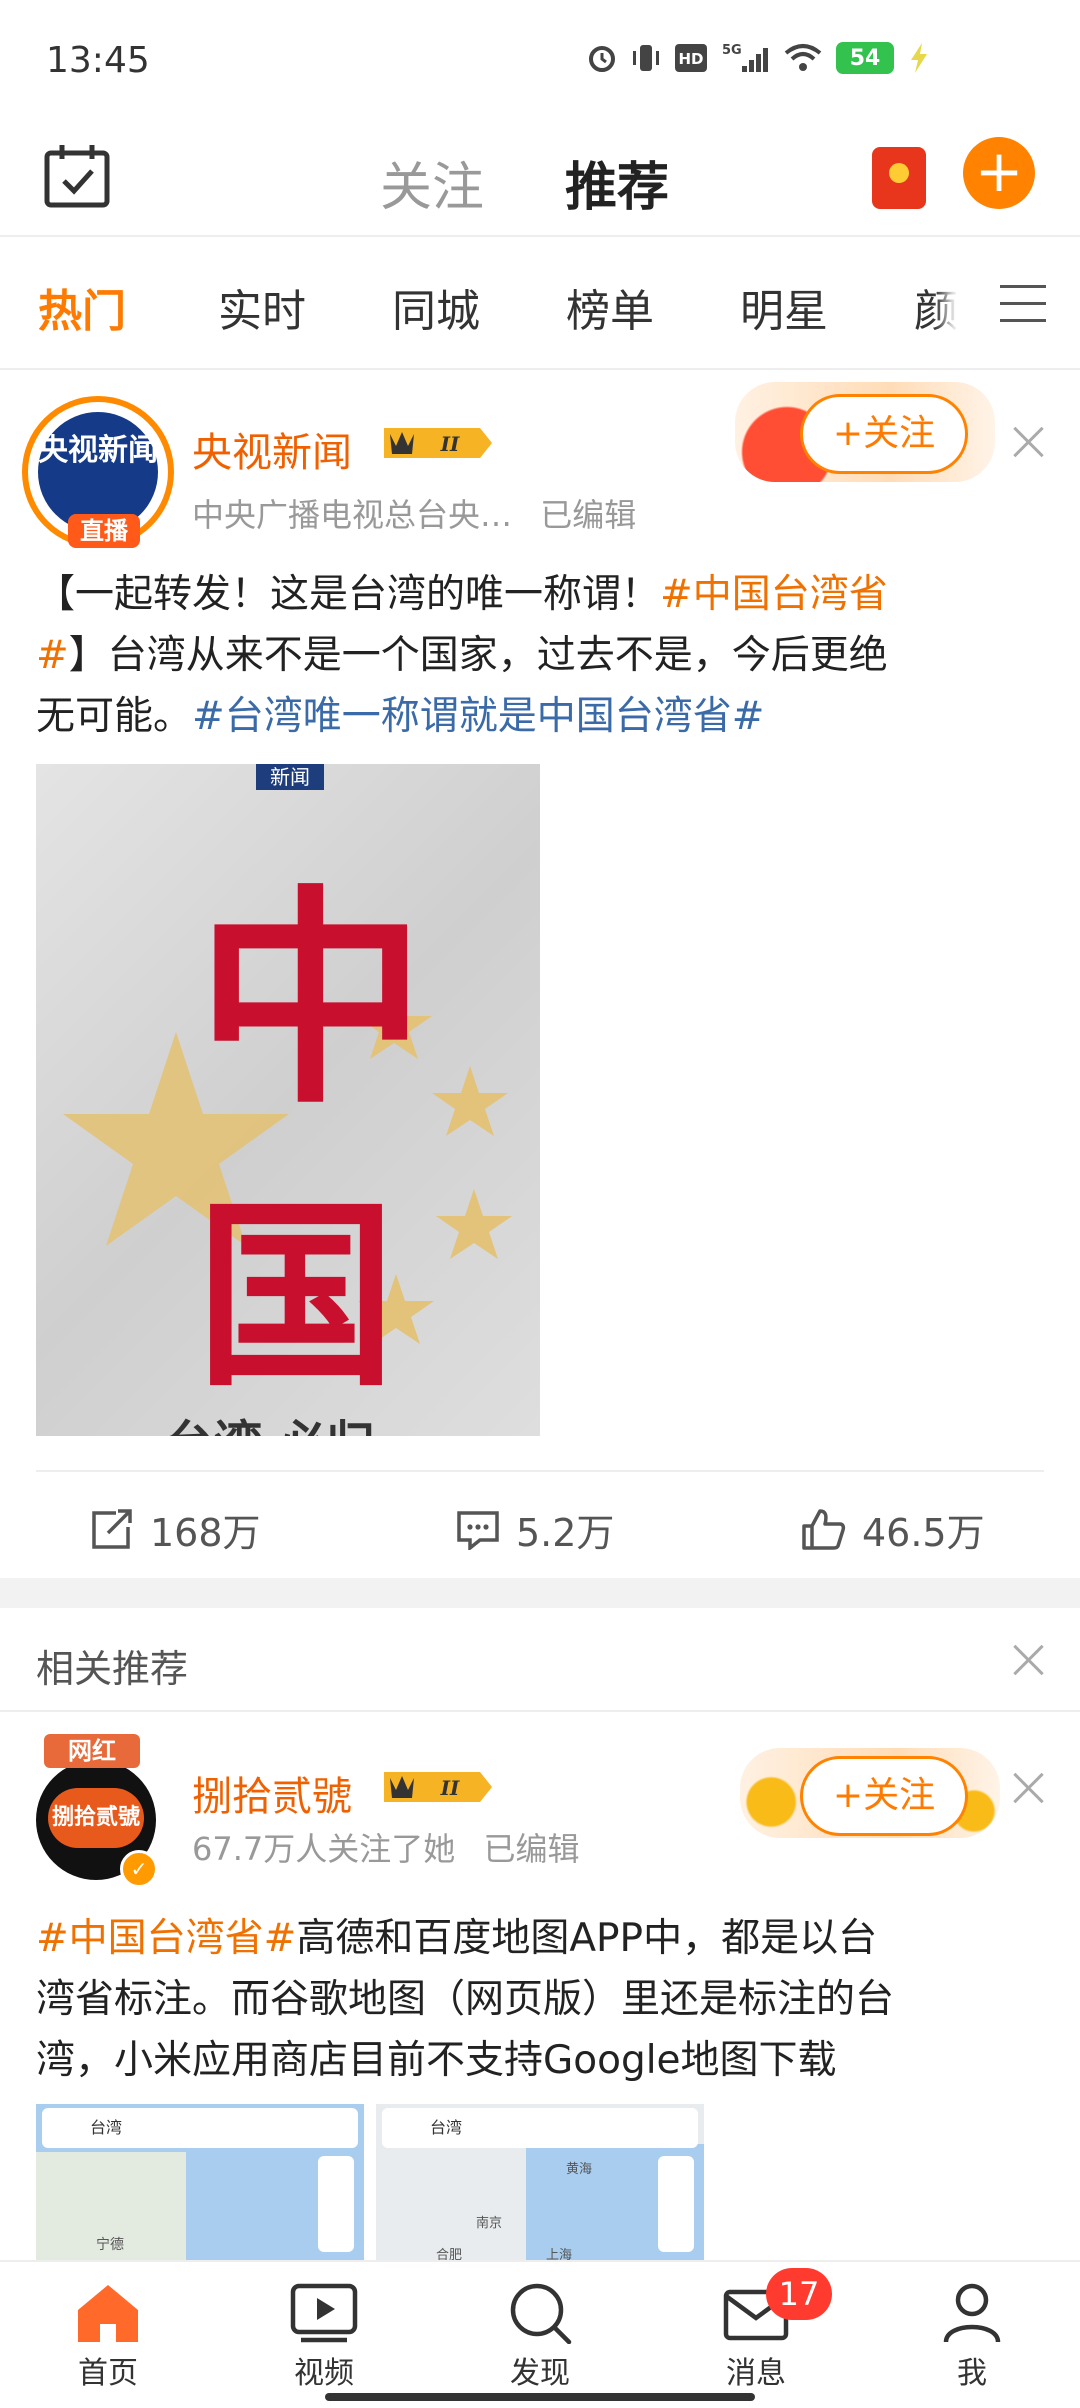 The width and height of the screenshot is (1080, 2408). What do you see at coordinates (610, 307) in the screenshot?
I see `channel-ranking: 榜单` at bounding box center [610, 307].